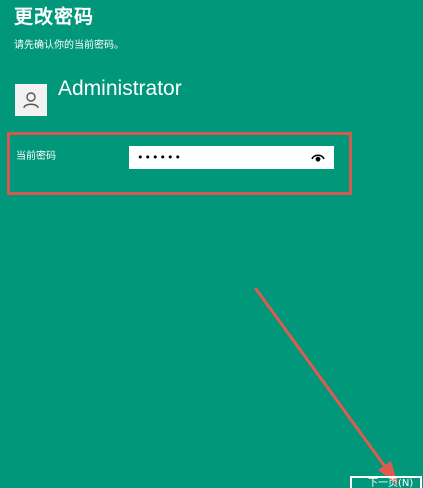 This screenshot has width=423, height=488. I want to click on annotation-arrow, so click(326, 386).